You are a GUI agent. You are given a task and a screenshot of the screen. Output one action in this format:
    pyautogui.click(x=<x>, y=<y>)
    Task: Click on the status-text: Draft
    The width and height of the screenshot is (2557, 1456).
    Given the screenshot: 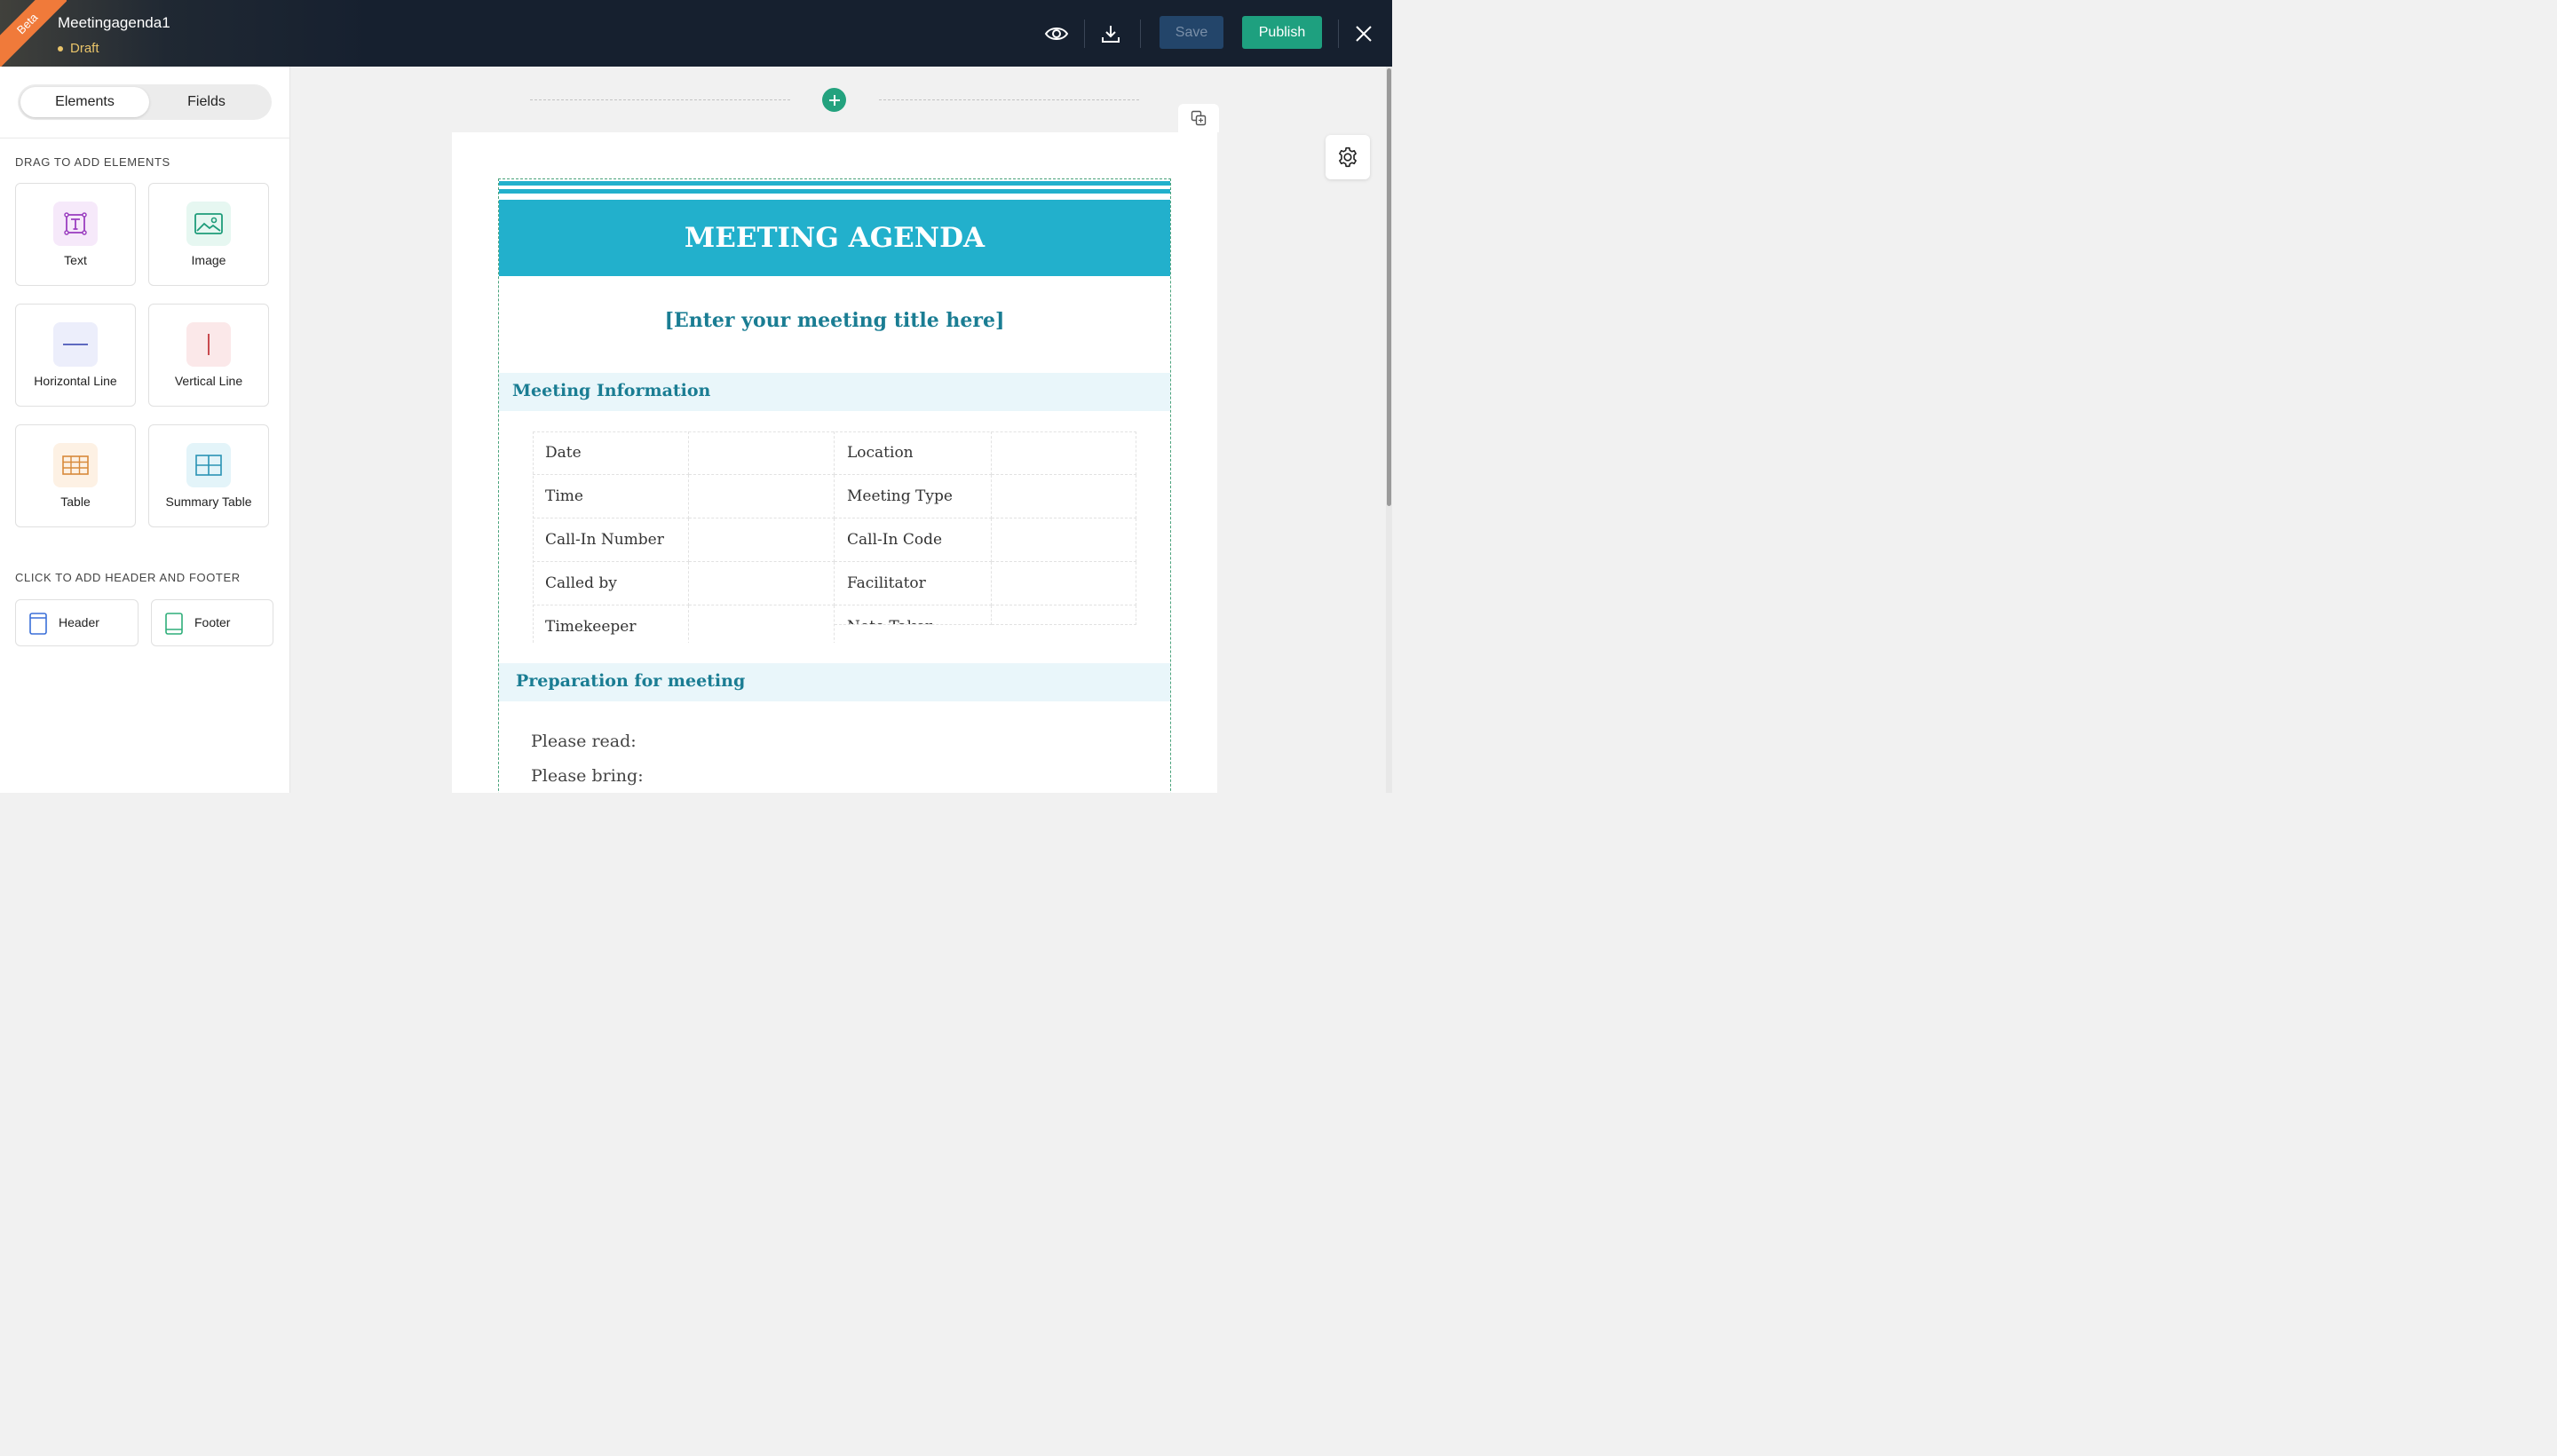 What is the action you would take?
    pyautogui.click(x=84, y=48)
    